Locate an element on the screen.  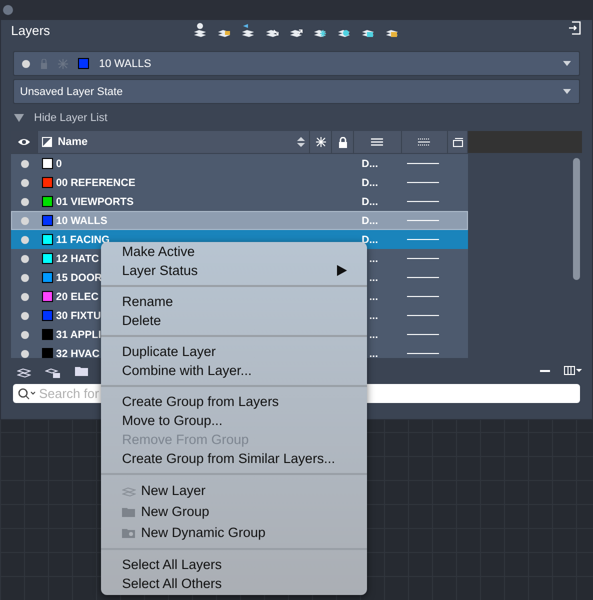
layer-name: 10 WALLS is located at coordinates (82, 220).